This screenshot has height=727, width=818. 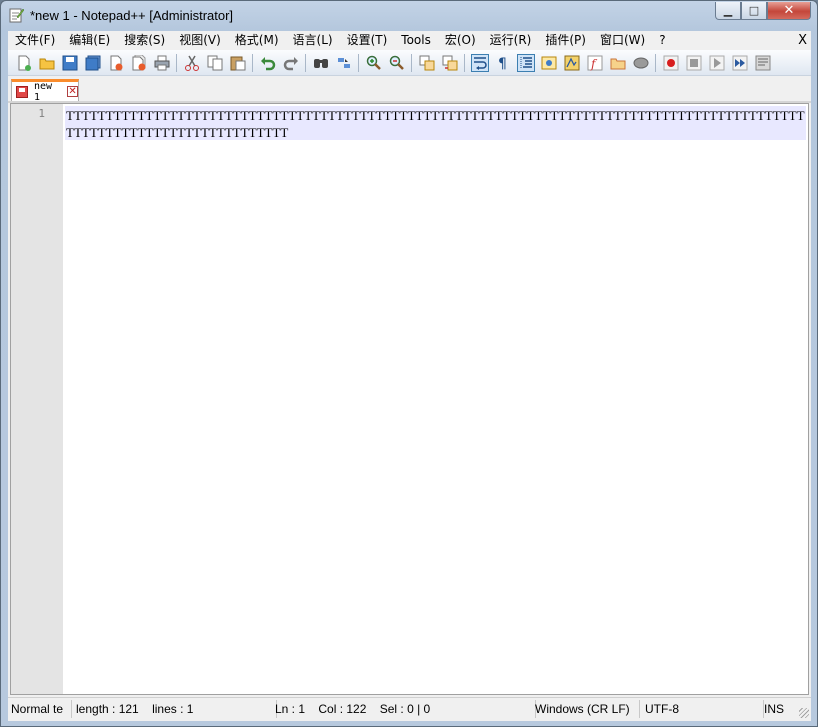 What do you see at coordinates (313, 40) in the screenshot?
I see `menu-language: 语言(L)` at bounding box center [313, 40].